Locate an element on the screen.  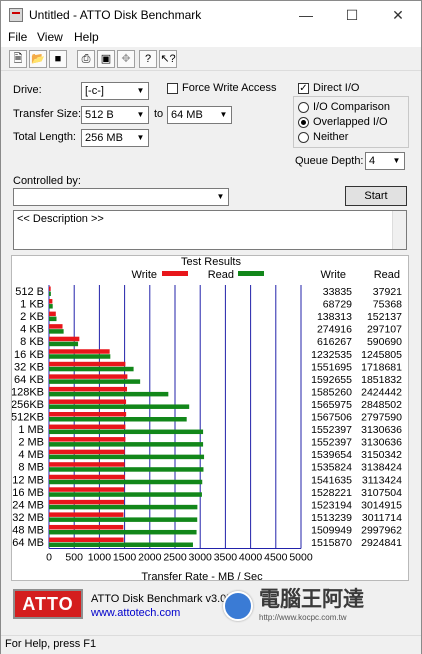
x-tick-label: 4000 is located at coordinates (251, 558).